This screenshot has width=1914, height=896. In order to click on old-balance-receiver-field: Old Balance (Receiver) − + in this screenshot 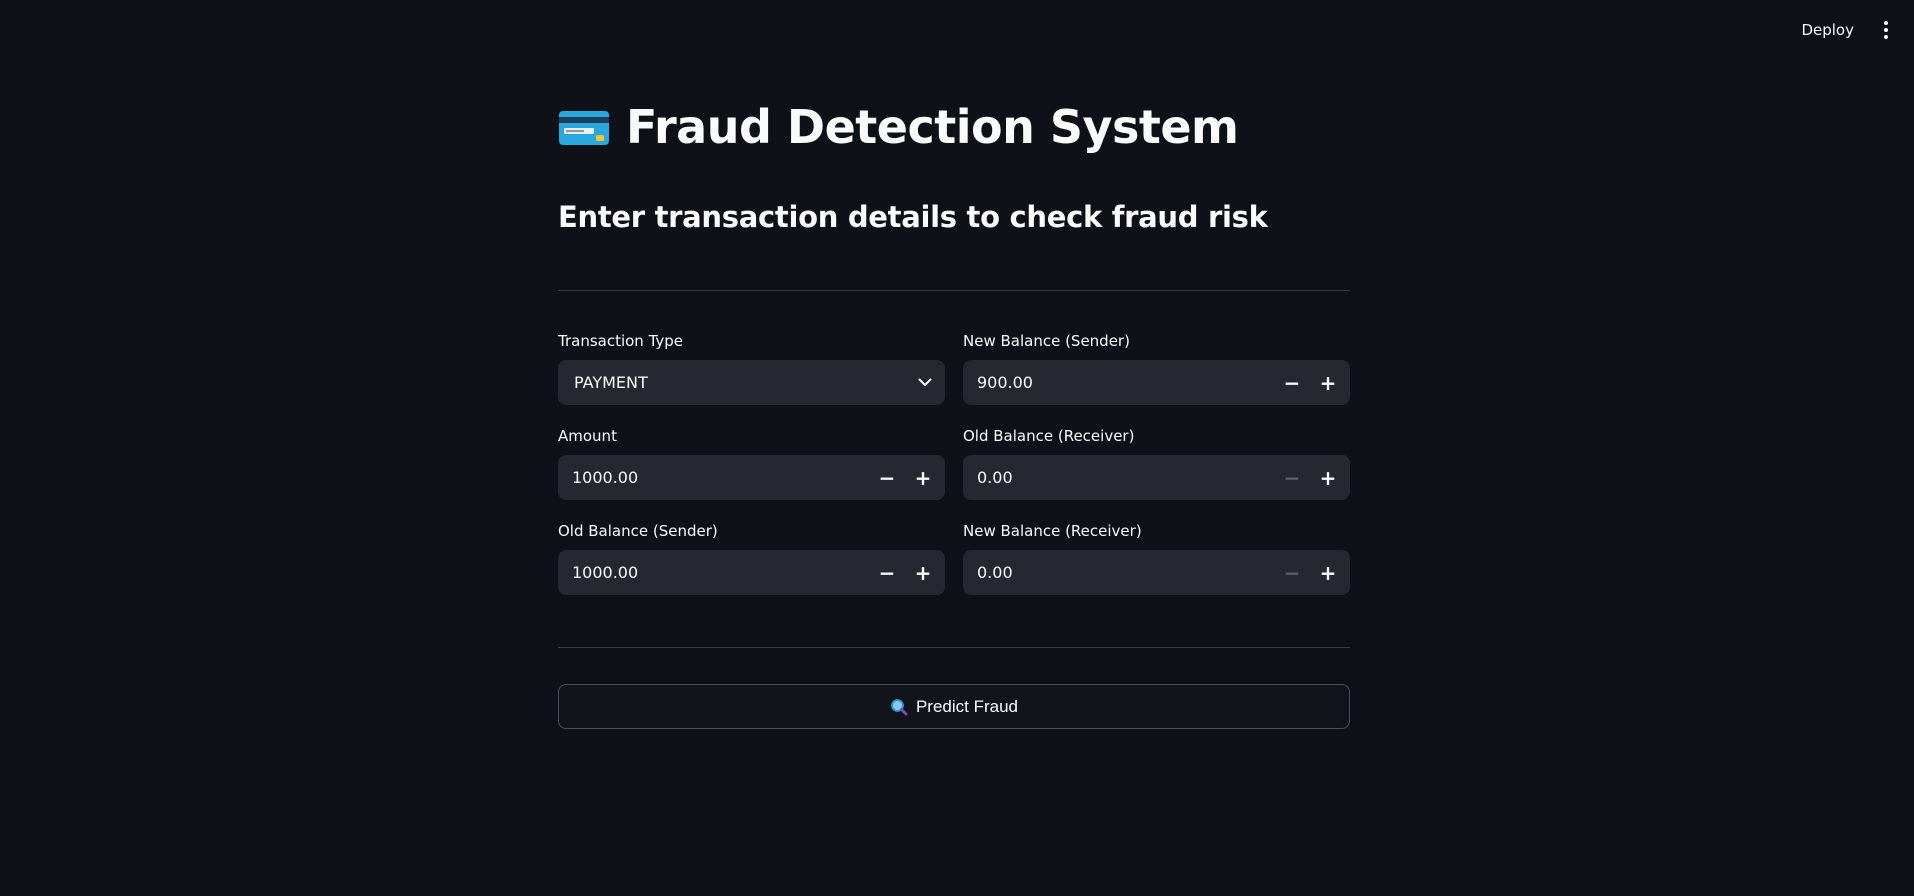, I will do `click(1156, 472)`.